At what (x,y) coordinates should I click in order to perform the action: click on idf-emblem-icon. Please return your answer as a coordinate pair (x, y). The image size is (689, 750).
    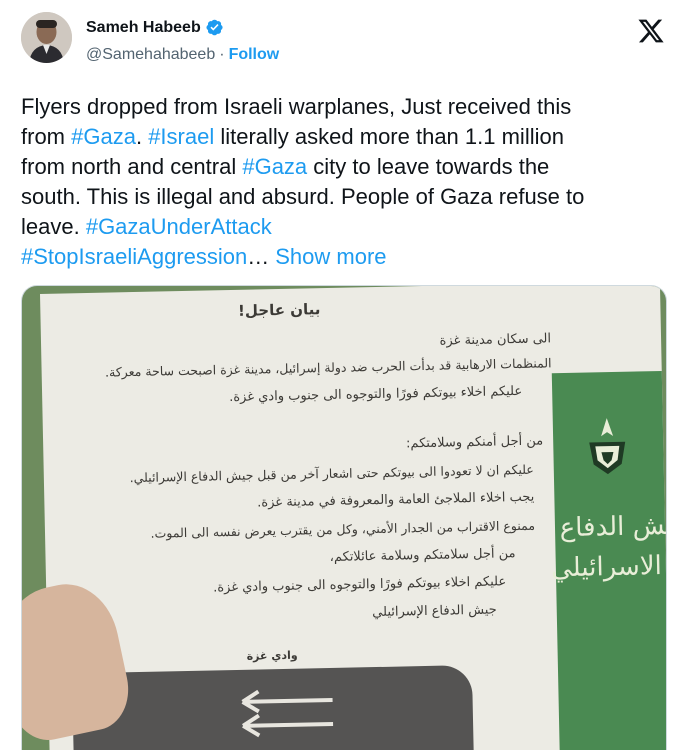
    Looking at the image, I should click on (607, 446).